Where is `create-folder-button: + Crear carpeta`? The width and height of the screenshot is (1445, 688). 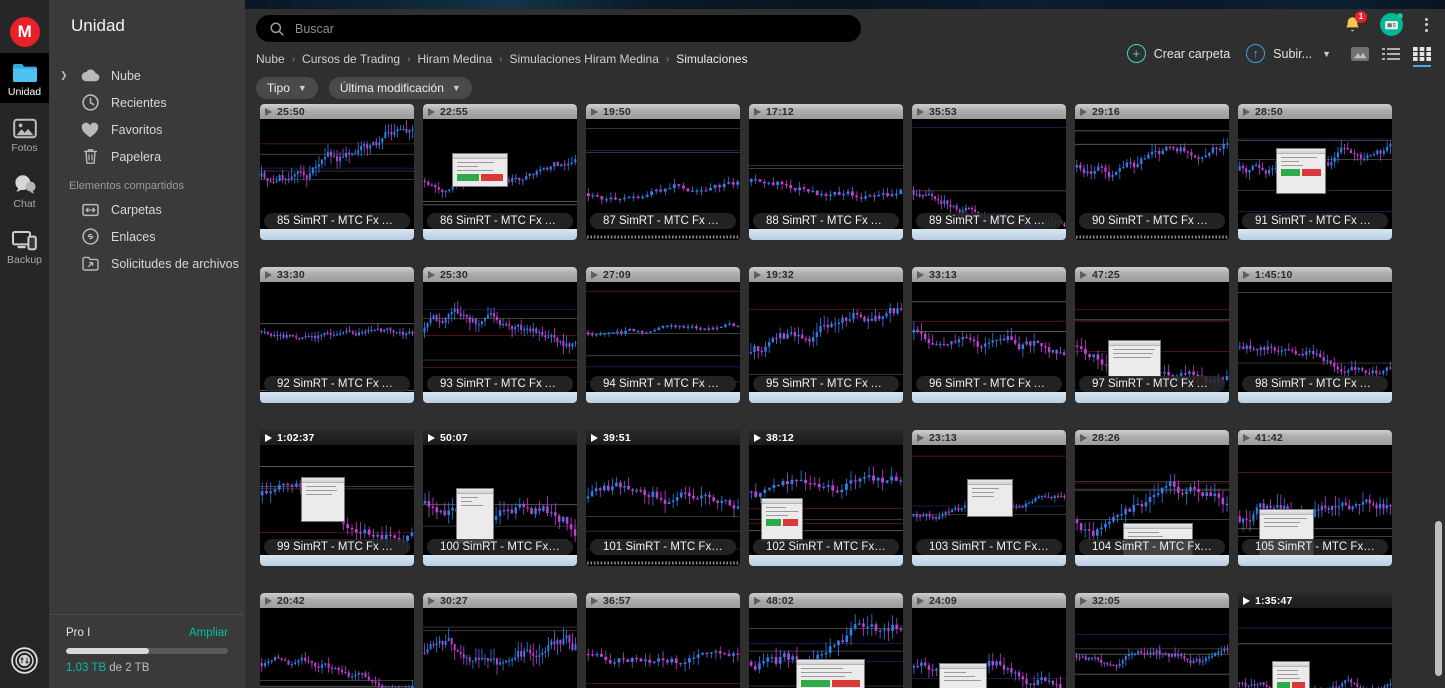
create-folder-button: + Crear carpeta is located at coordinates (1178, 53).